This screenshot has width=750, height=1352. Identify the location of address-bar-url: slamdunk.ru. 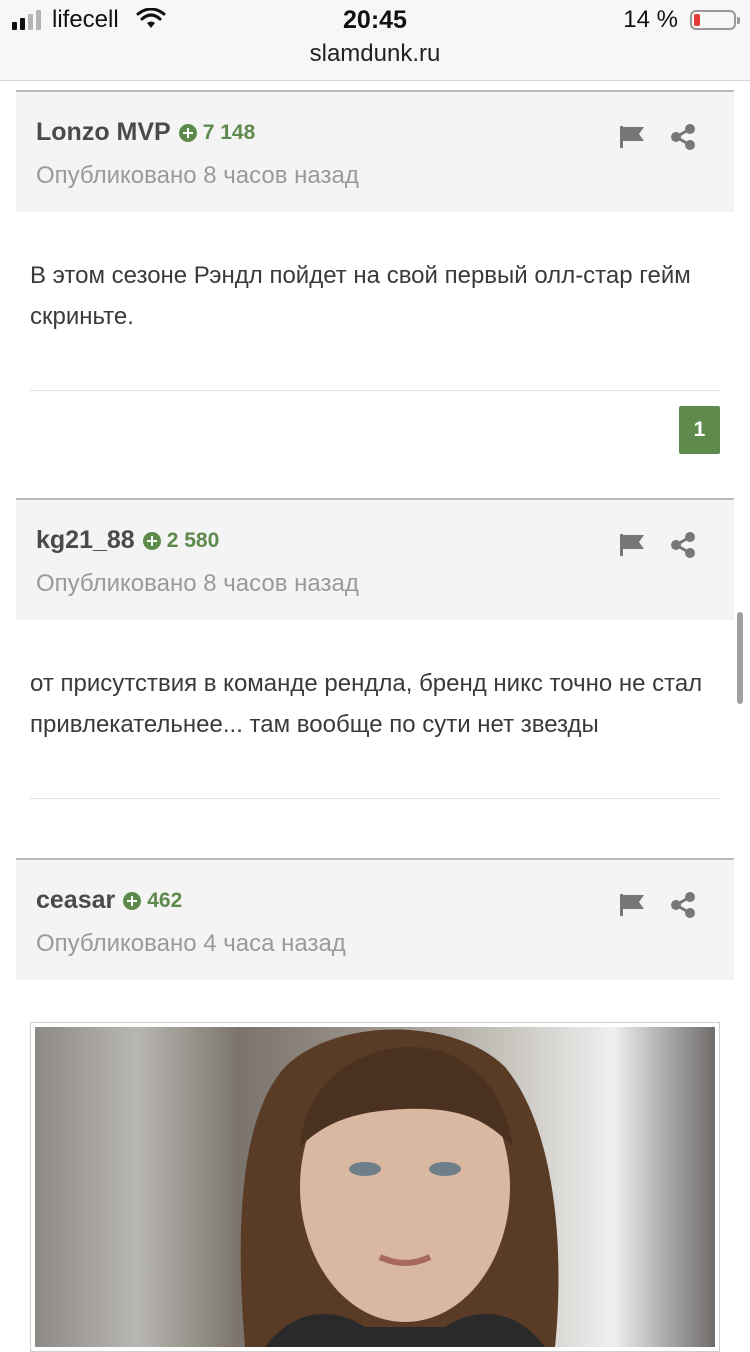
(375, 54).